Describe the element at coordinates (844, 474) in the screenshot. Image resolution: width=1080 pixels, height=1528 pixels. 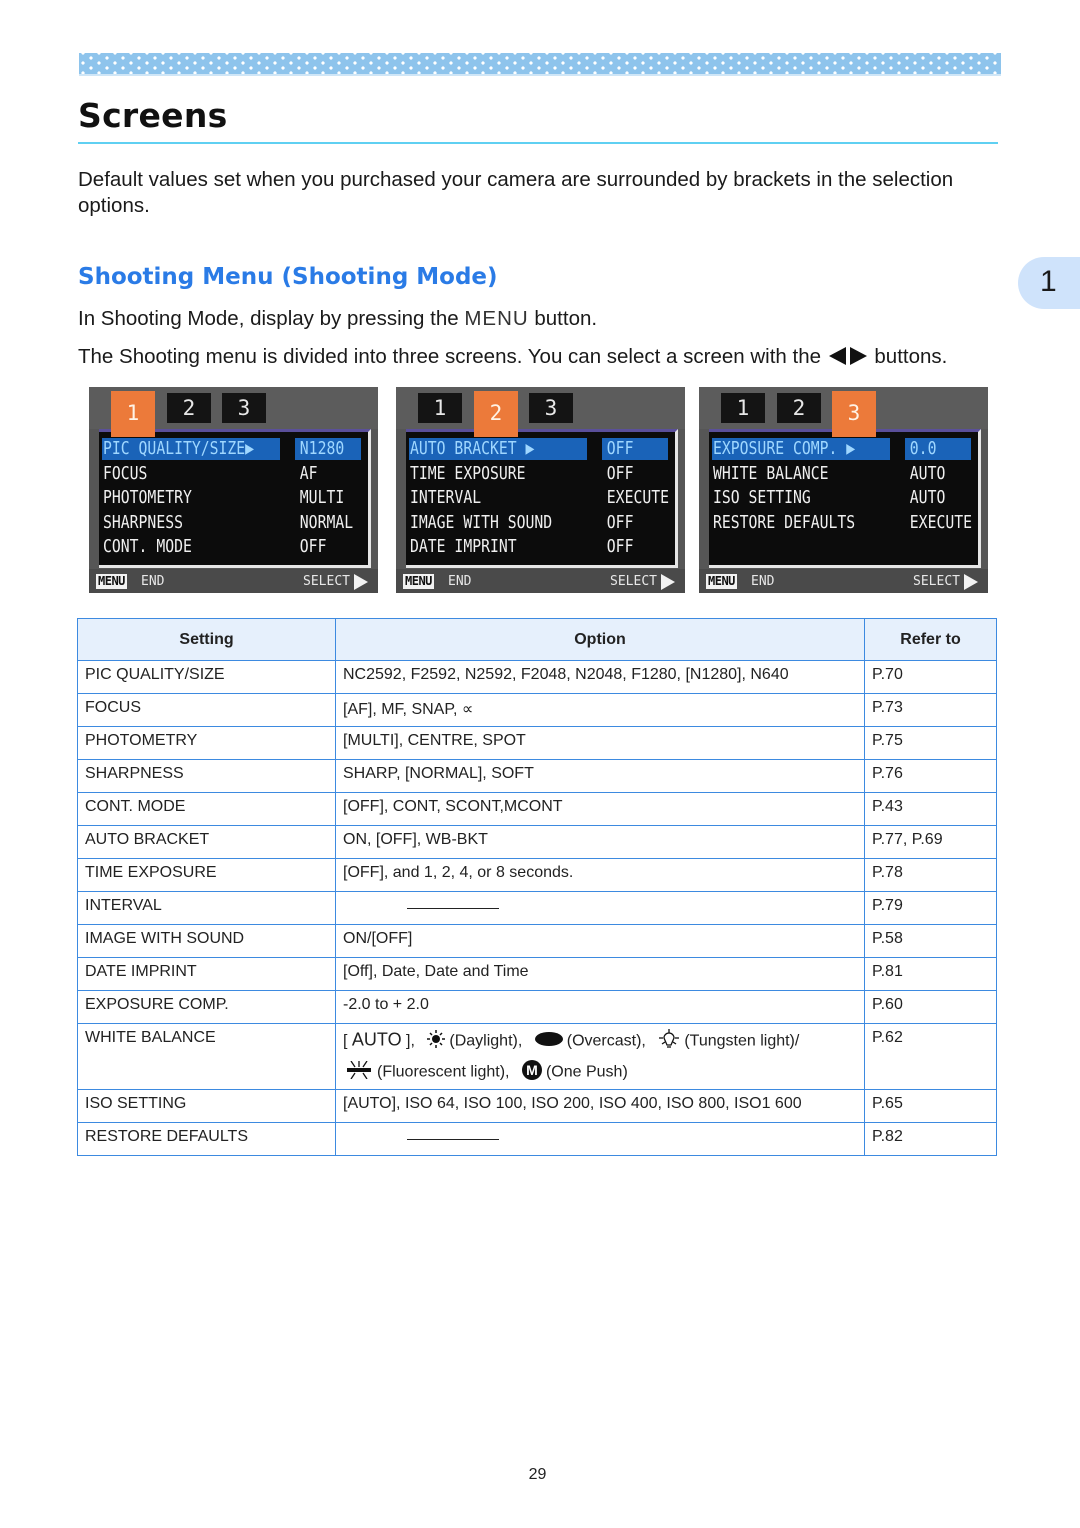
I see `menu-row: WHITE BALANCE AUTO` at that location.